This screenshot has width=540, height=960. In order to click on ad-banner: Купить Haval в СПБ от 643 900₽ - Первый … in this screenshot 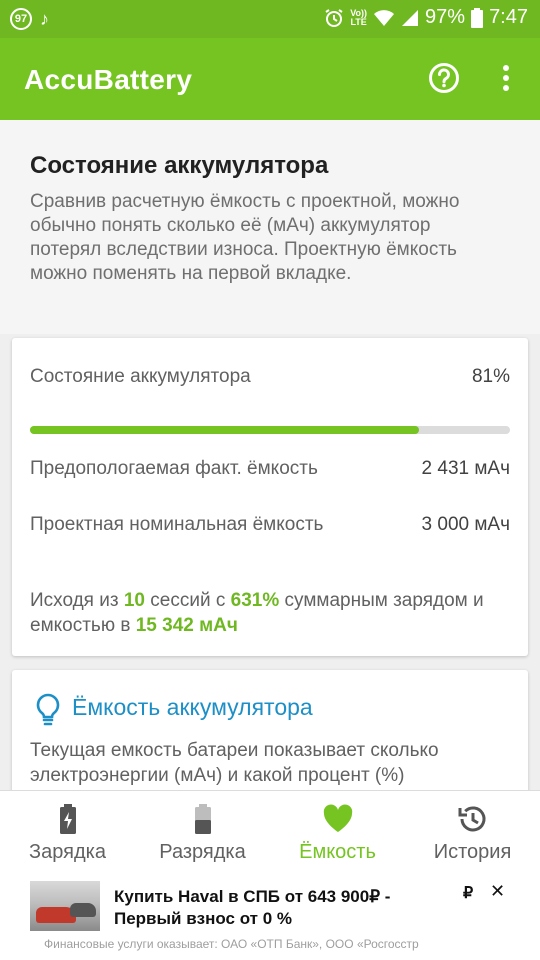, I will do `click(270, 918)`.